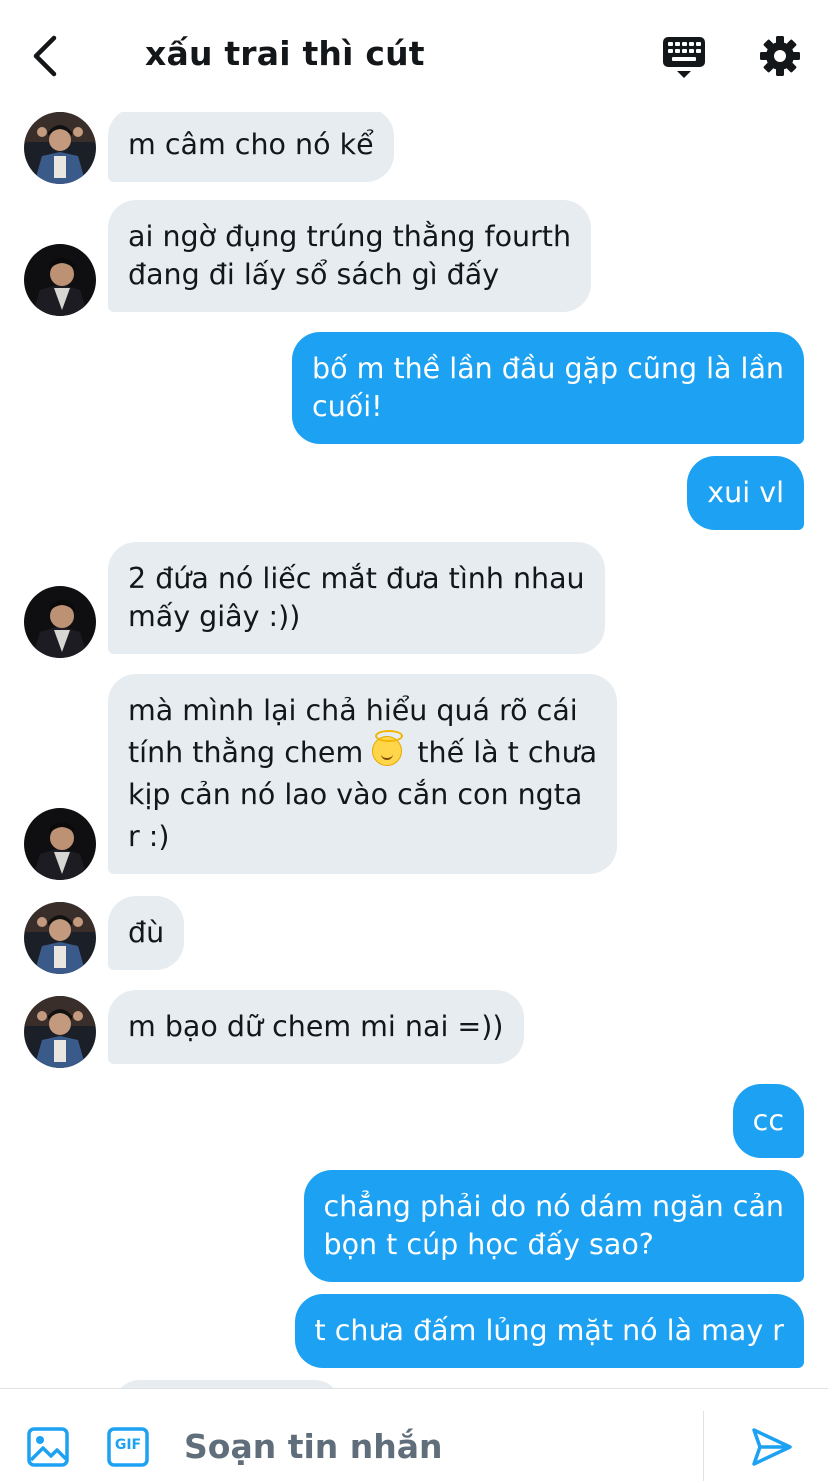 This screenshot has width=828, height=1481. I want to click on smiling-face-with-halo-icon, so click(388, 748).